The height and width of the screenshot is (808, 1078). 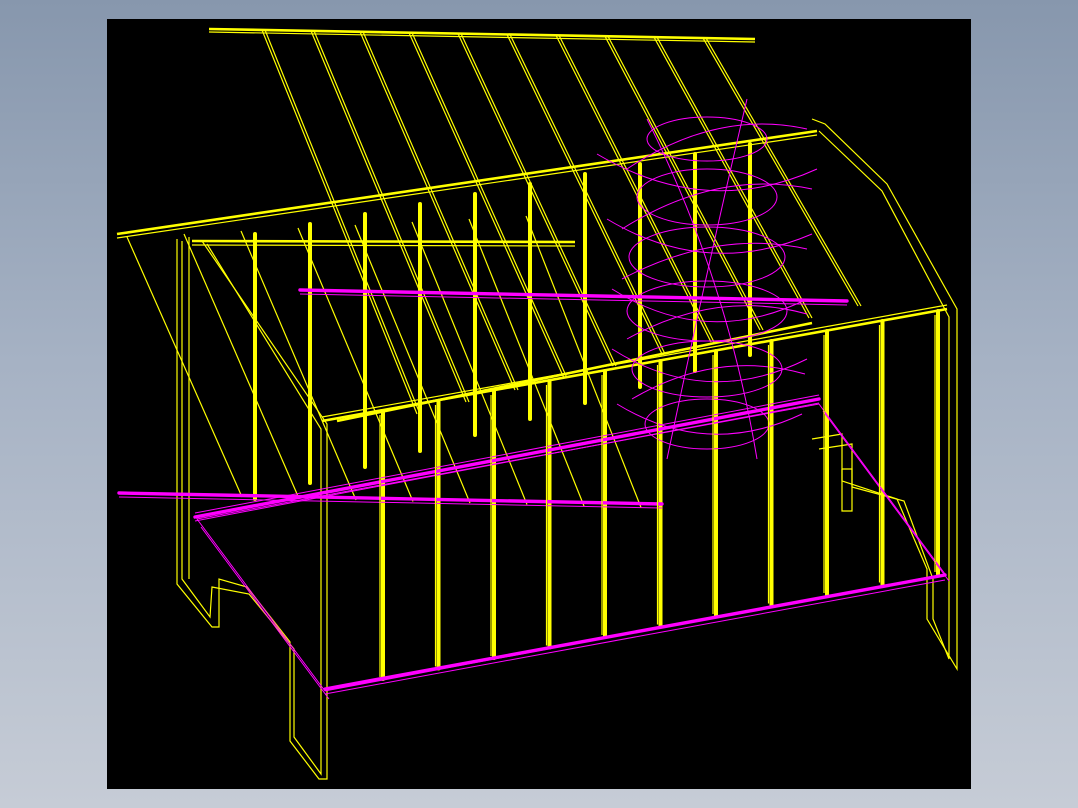 What do you see at coordinates (383, 245) in the screenshot?
I see `top-grid-short-rail-edge` at bounding box center [383, 245].